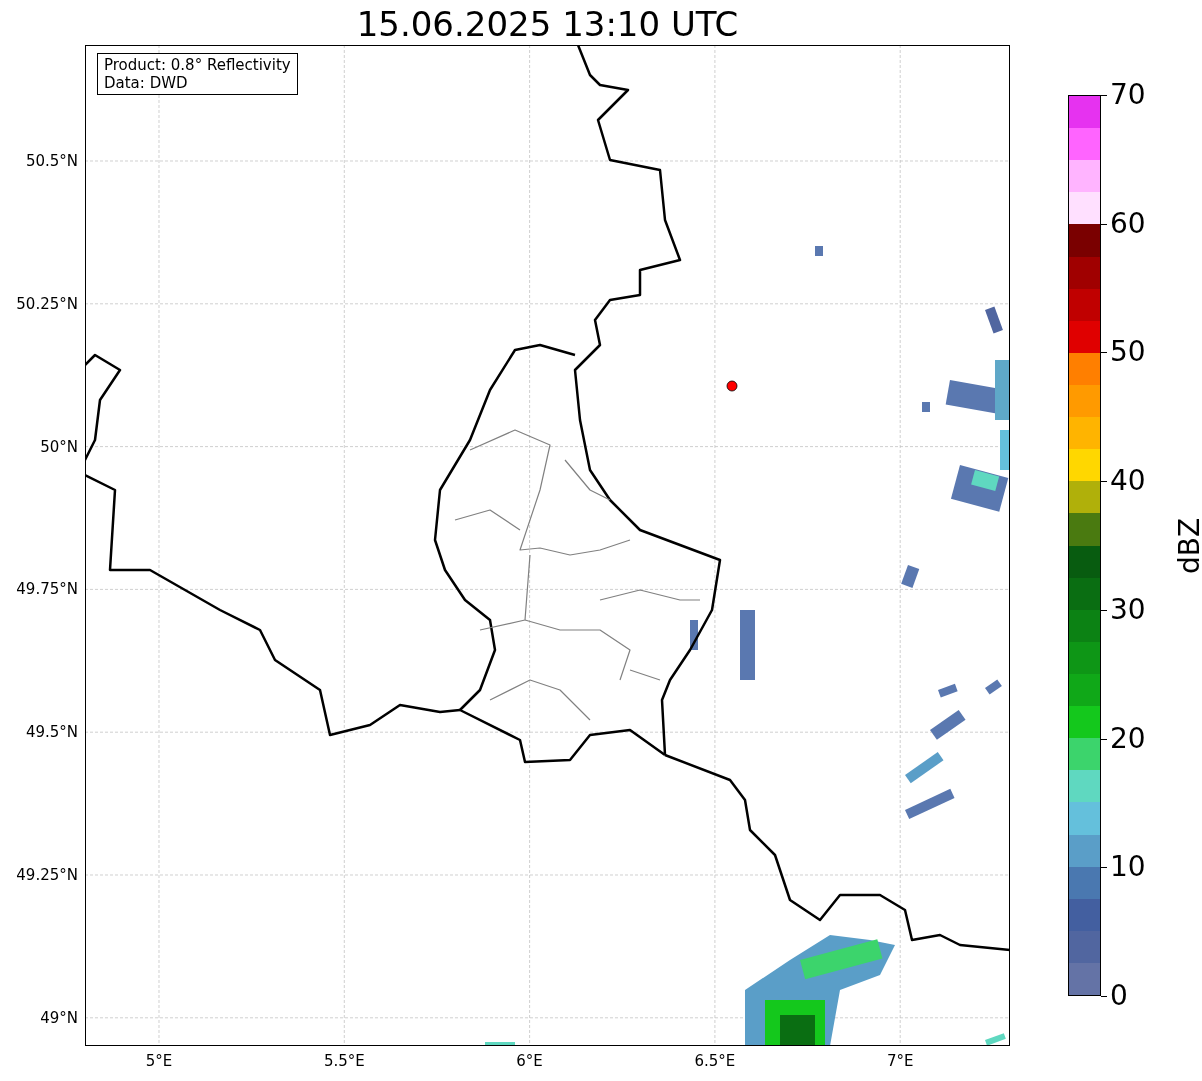  I want to click on chart-title: 15.06.2025 13:10 UTC, so click(547, 24).